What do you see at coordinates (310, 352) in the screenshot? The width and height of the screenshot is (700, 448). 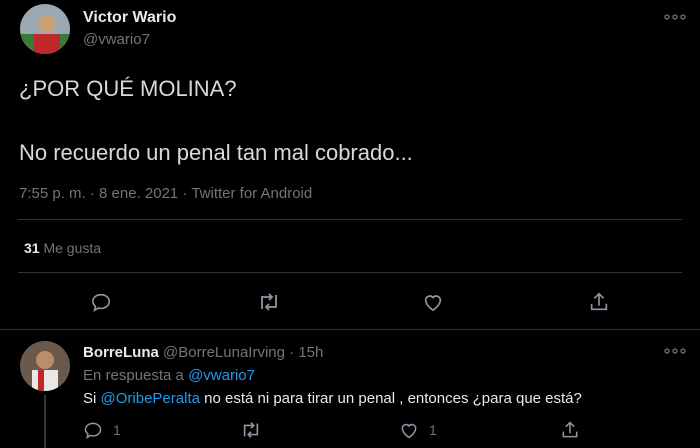 I see `reply-time: 15h` at bounding box center [310, 352].